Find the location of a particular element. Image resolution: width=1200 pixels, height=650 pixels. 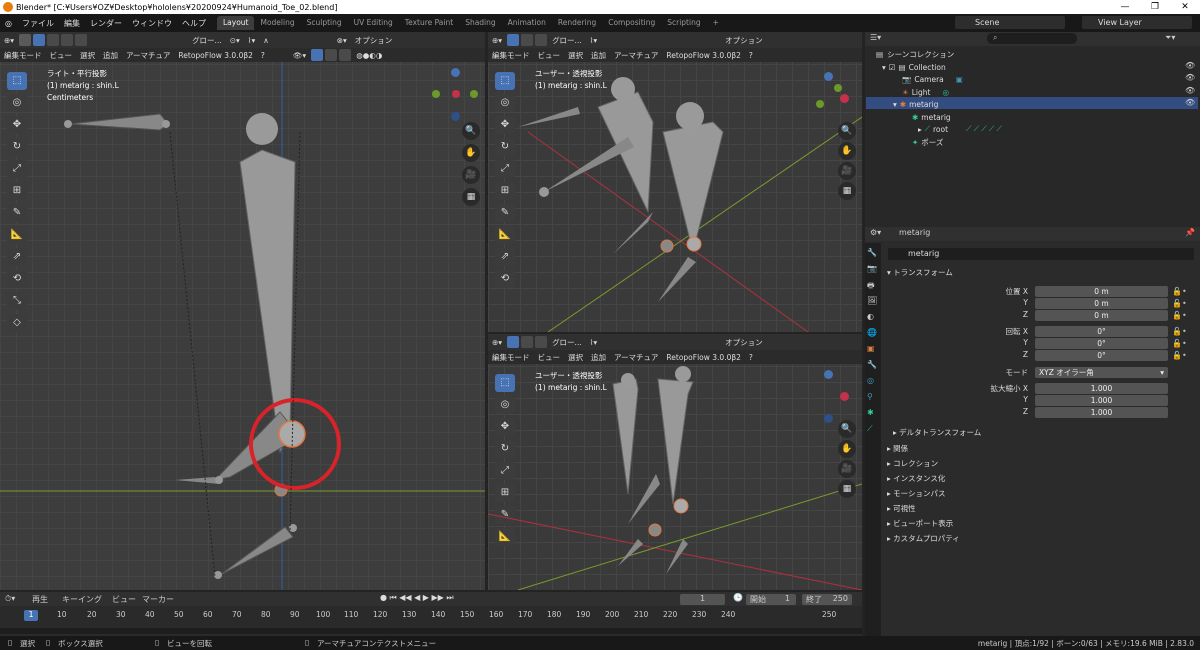

view-layer-tab-icon: 🖼 is located at coordinates (873, 304).